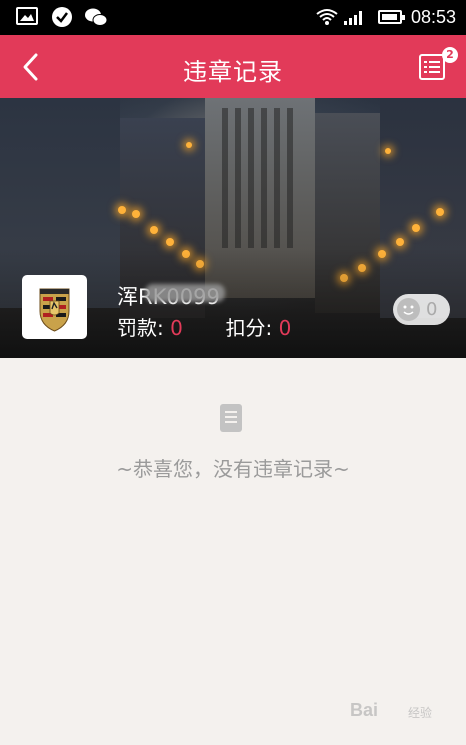 The image size is (466, 745). Describe the element at coordinates (391, 17) in the screenshot. I see `battery-icon` at that location.